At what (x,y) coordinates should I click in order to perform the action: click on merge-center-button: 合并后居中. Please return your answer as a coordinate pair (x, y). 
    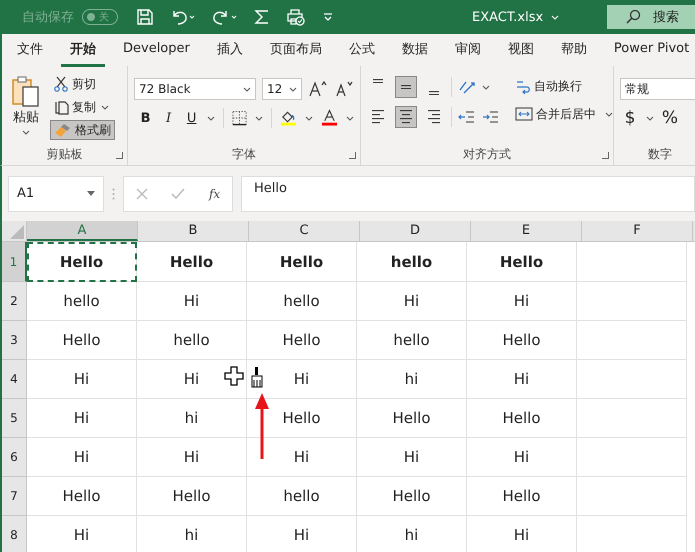
    Looking at the image, I should click on (555, 114).